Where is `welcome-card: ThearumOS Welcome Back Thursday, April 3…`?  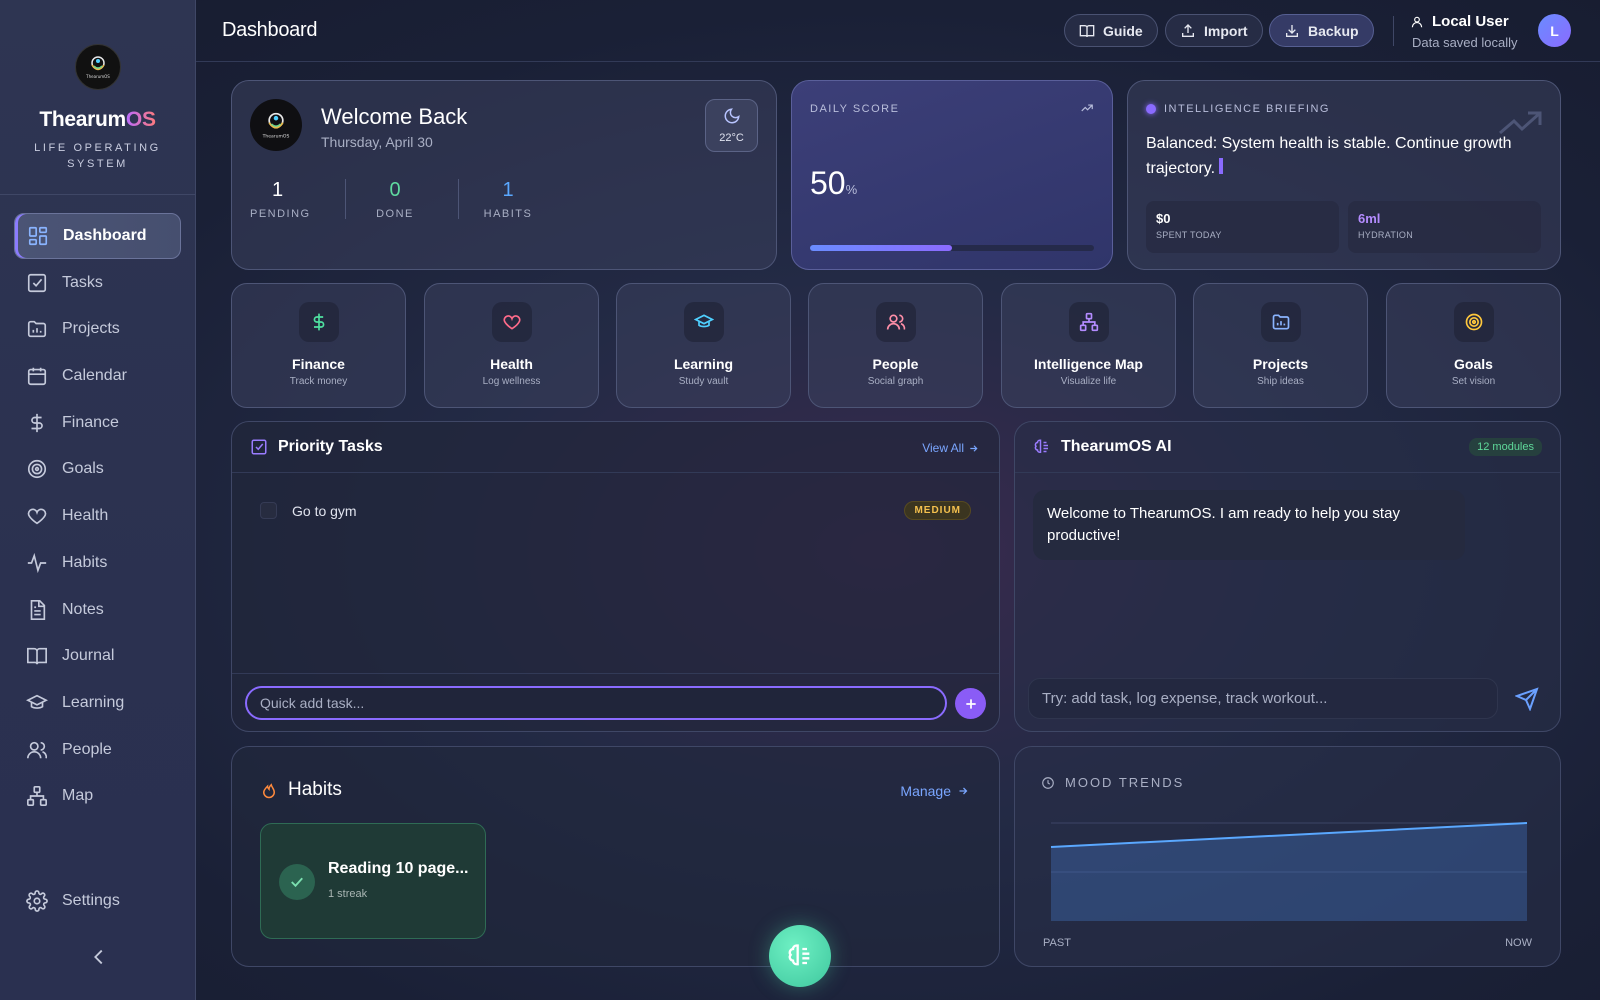
welcome-card: ThearumOS Welcome Back Thursday, April 3… is located at coordinates (504, 175).